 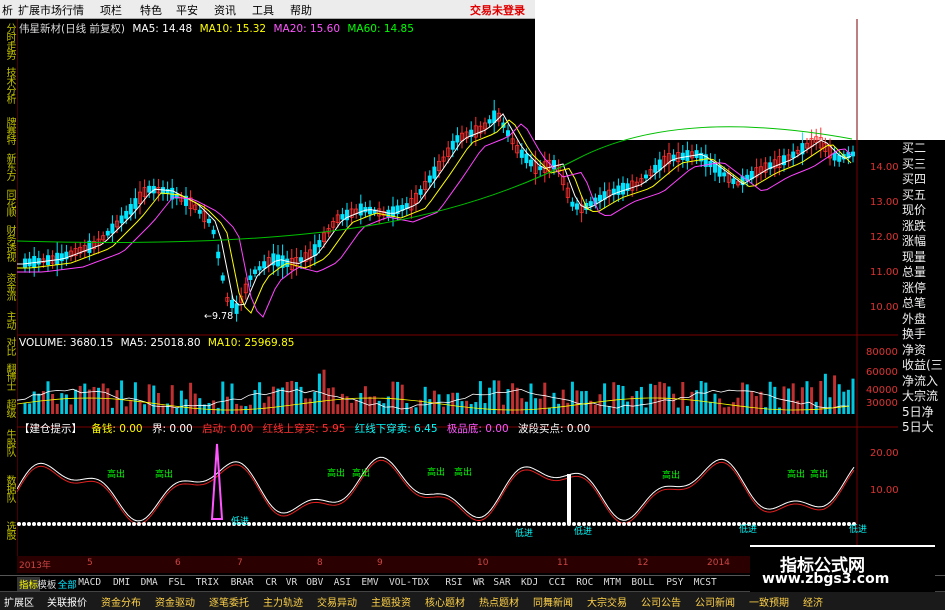 What do you see at coordinates (813, 601) in the screenshot?
I see `function-tab: 经济` at bounding box center [813, 601].